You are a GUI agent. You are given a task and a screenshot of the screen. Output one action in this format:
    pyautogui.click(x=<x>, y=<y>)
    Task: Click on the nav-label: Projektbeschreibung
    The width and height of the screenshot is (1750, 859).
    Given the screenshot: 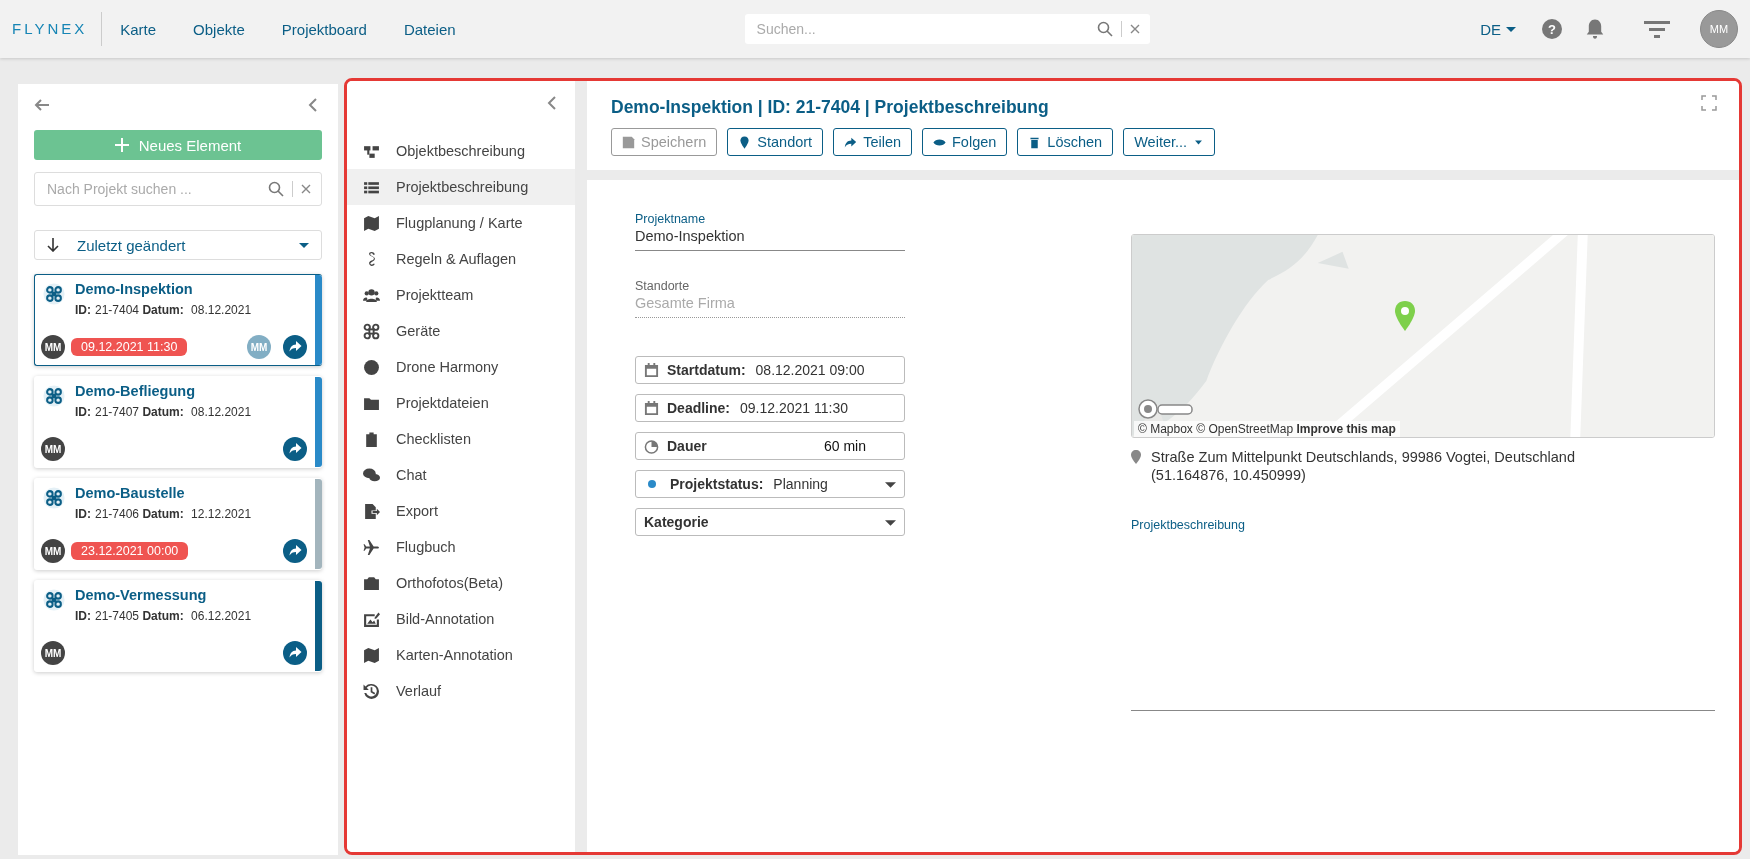 What is the action you would take?
    pyautogui.click(x=462, y=187)
    